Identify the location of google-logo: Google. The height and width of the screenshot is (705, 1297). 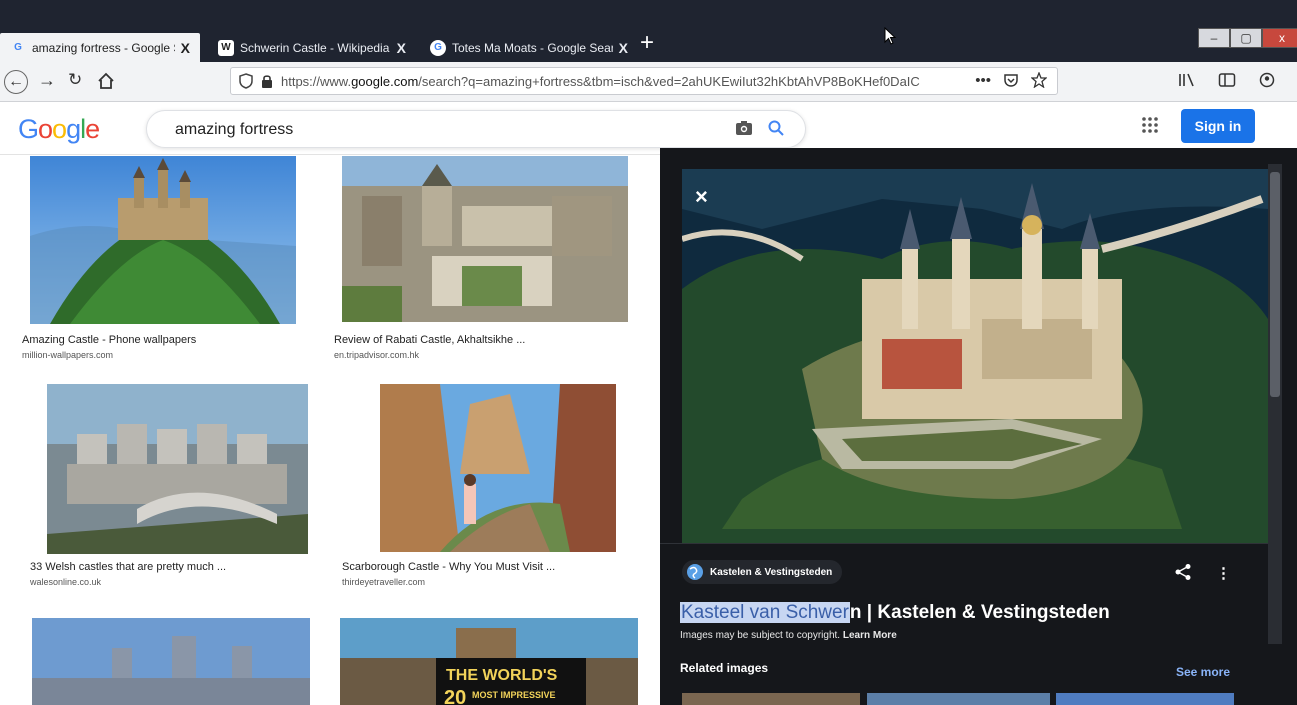
(59, 129).